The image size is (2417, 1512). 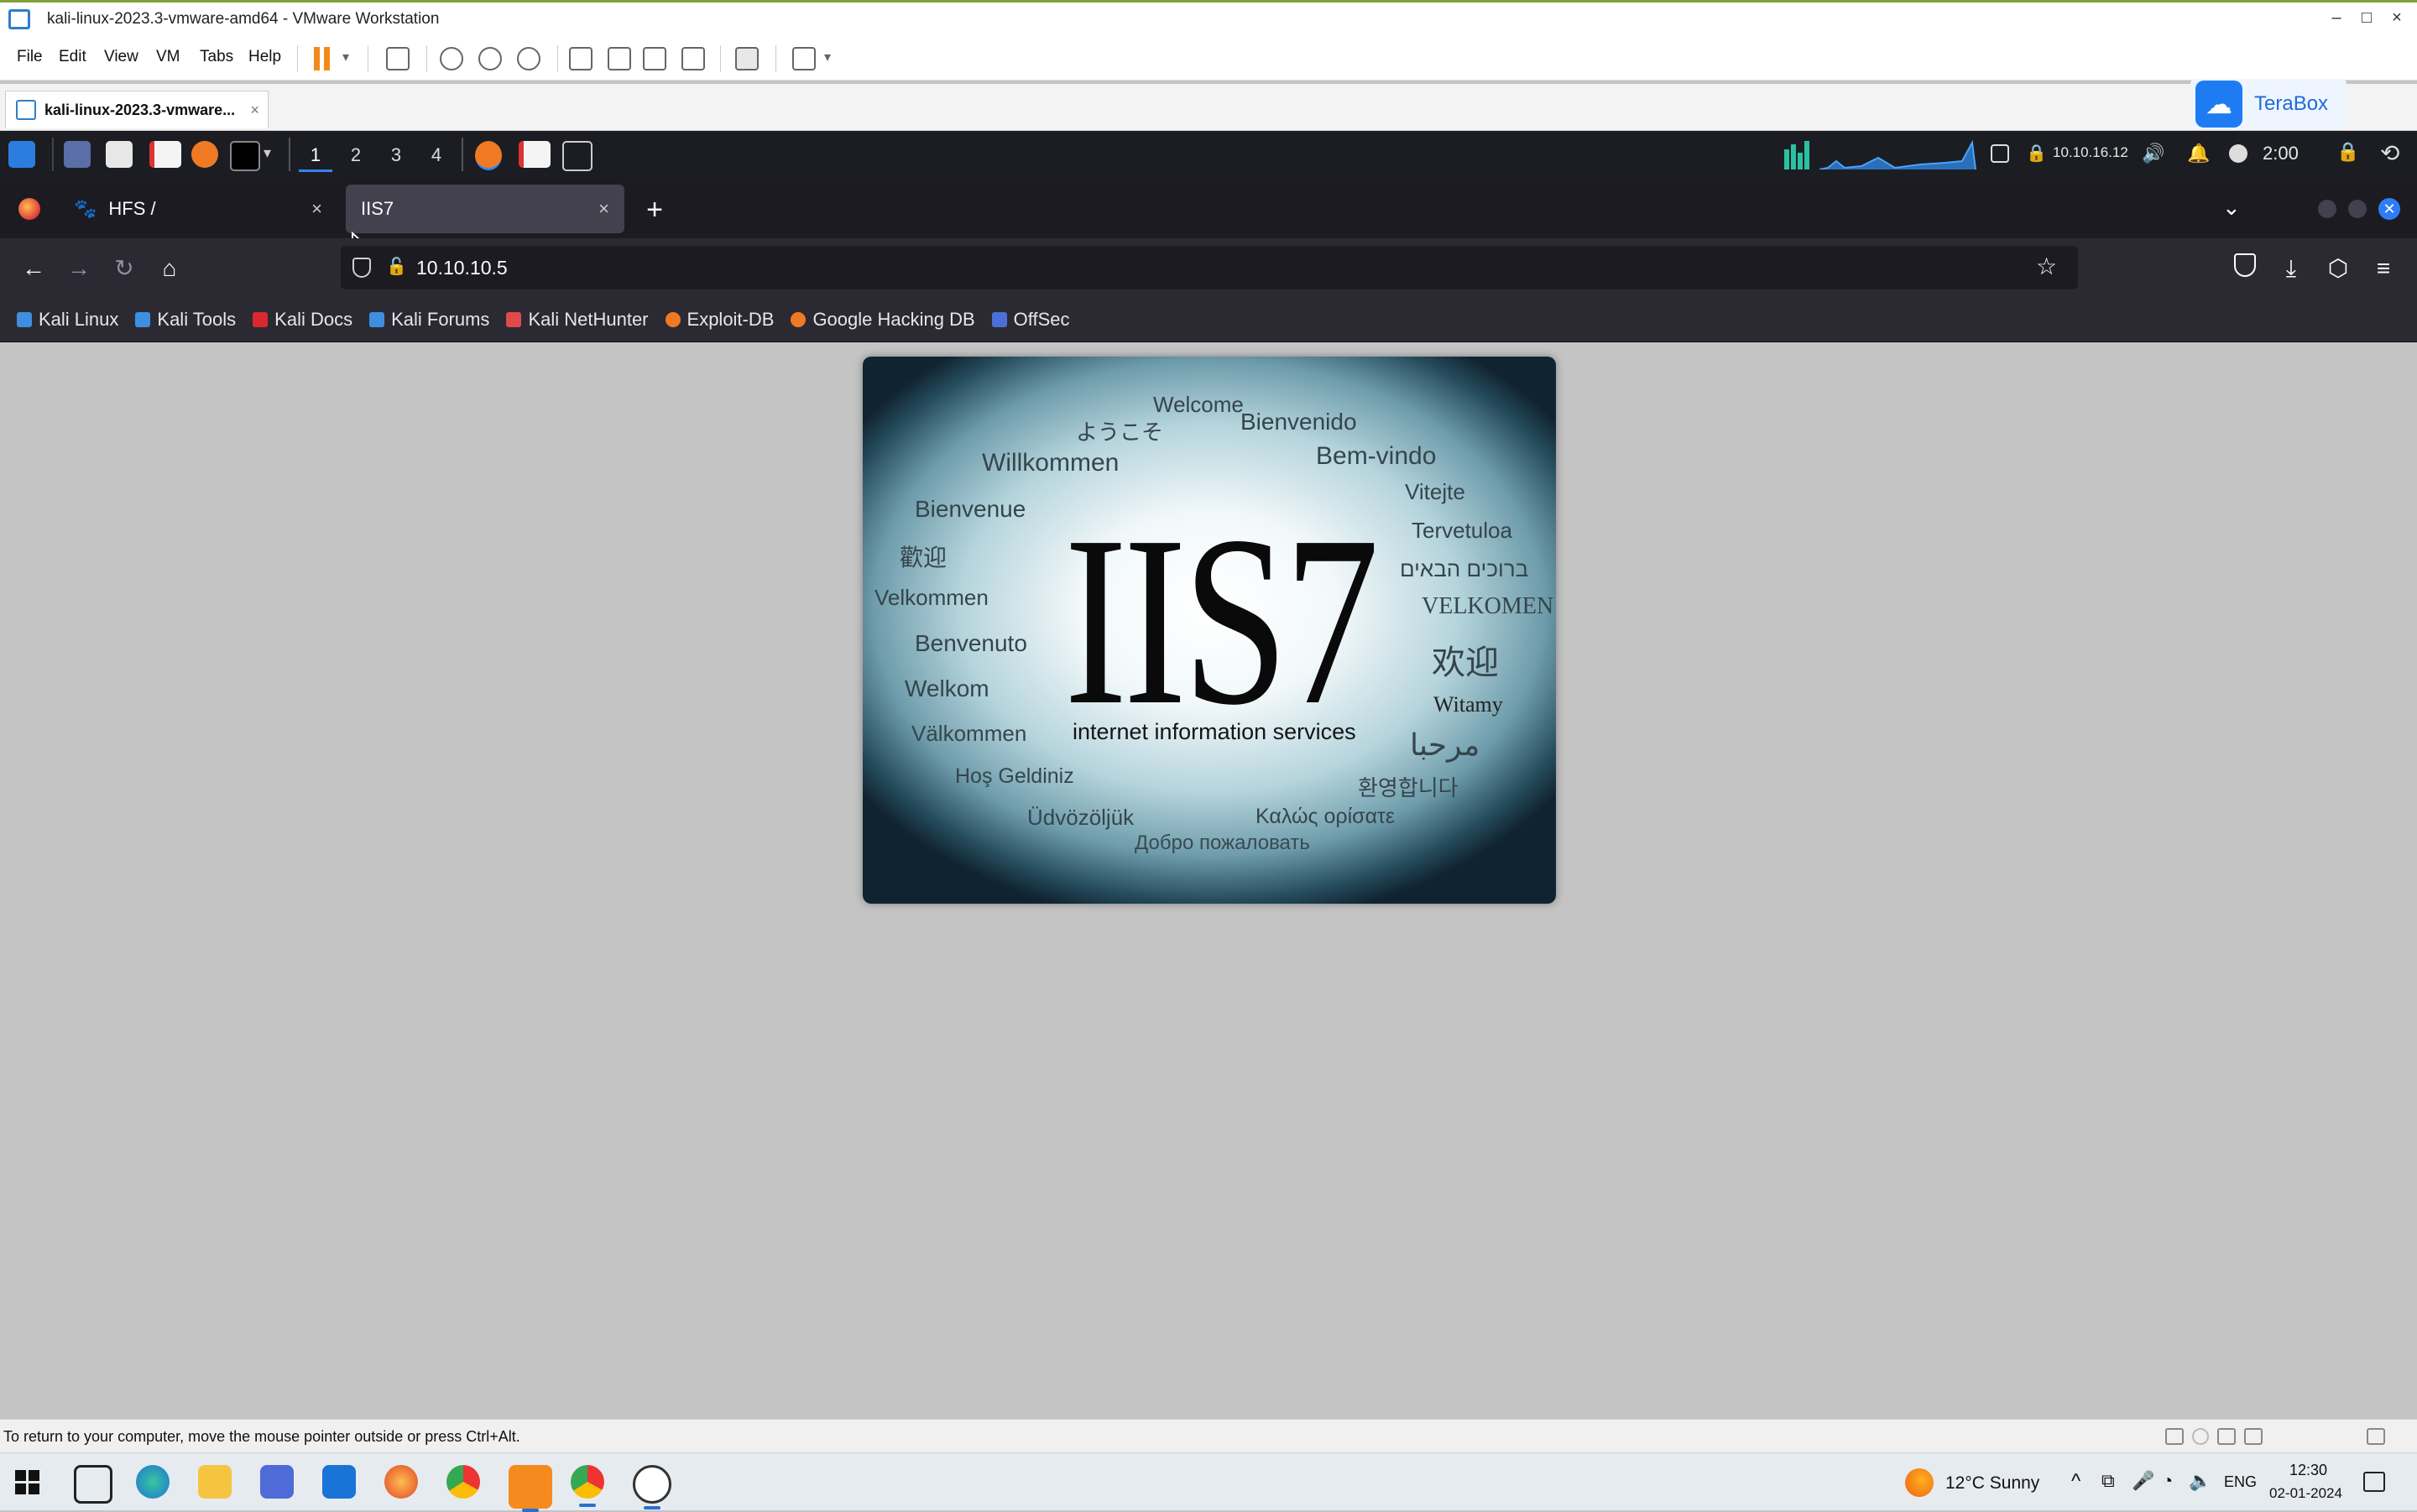 What do you see at coordinates (2327, 209) in the screenshot?
I see `minimize-browser-button` at bounding box center [2327, 209].